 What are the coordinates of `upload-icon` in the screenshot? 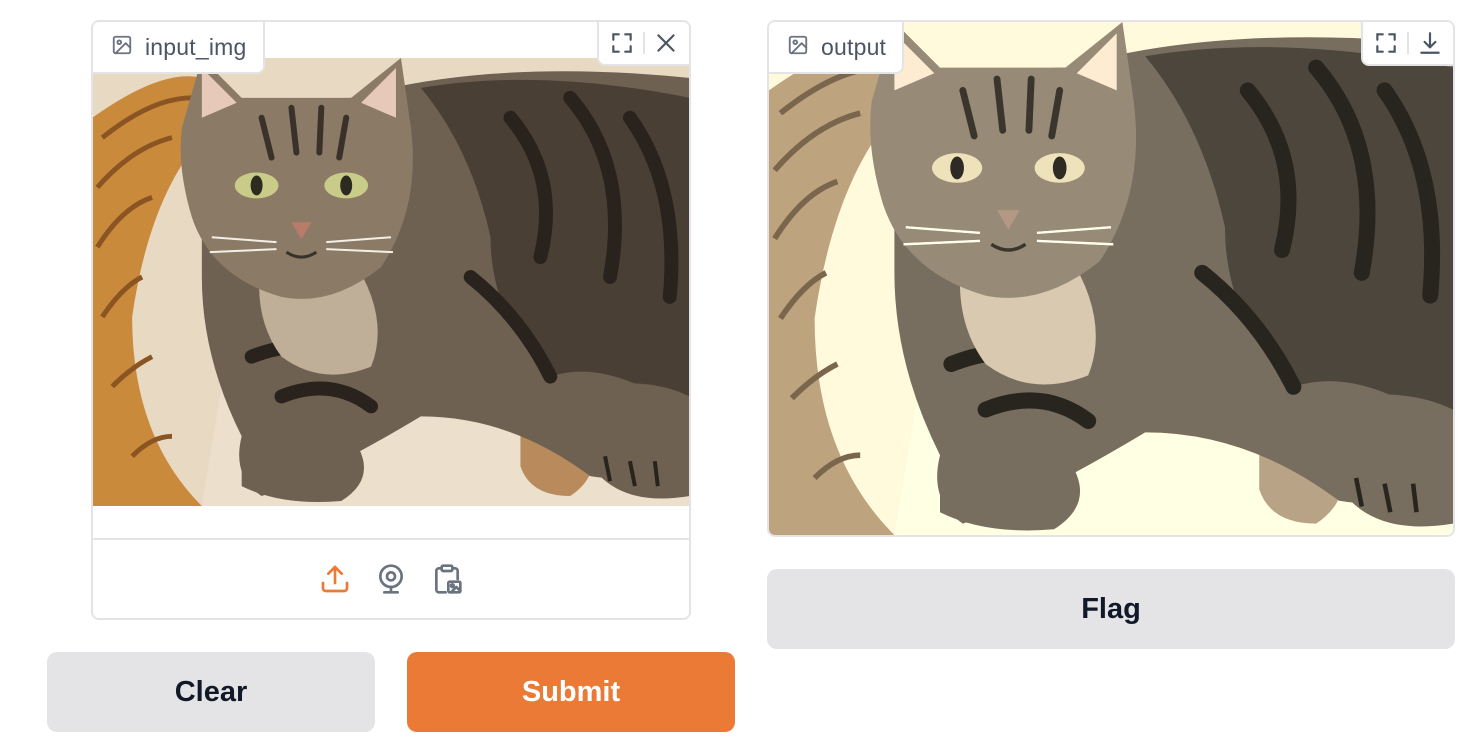 It's located at (335, 579).